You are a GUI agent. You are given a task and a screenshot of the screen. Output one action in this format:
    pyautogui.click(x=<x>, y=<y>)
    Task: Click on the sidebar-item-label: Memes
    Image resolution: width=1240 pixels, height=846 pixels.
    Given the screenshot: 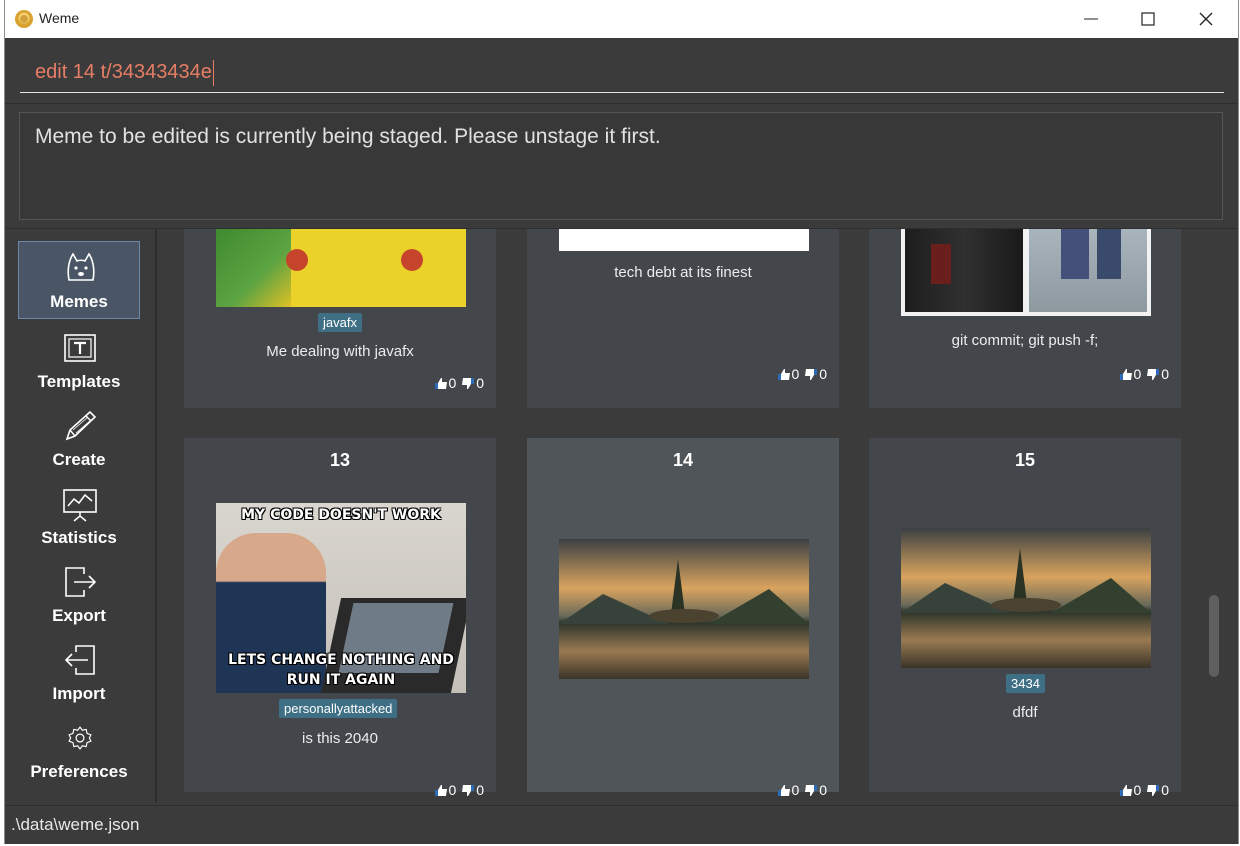 What is the action you would take?
    pyautogui.click(x=79, y=301)
    